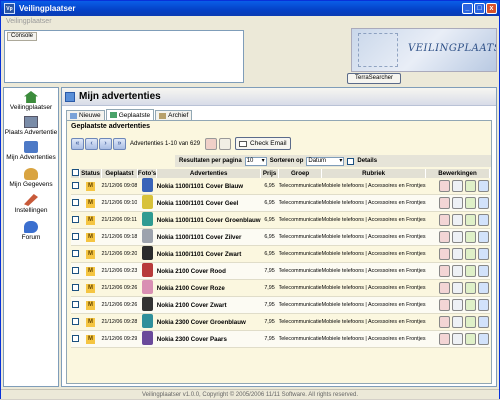 The image size is (500, 400). What do you see at coordinates (263, 143) in the screenshot?
I see `check-email-button: Check Email` at bounding box center [263, 143].